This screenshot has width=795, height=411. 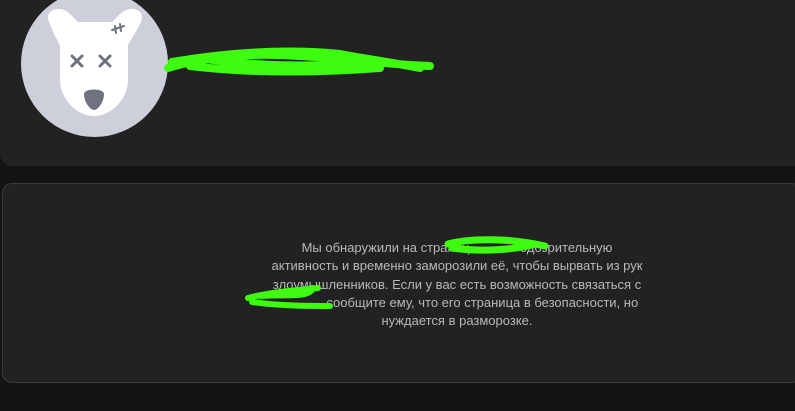 What do you see at coordinates (94, 68) in the screenshot?
I see `avatar` at bounding box center [94, 68].